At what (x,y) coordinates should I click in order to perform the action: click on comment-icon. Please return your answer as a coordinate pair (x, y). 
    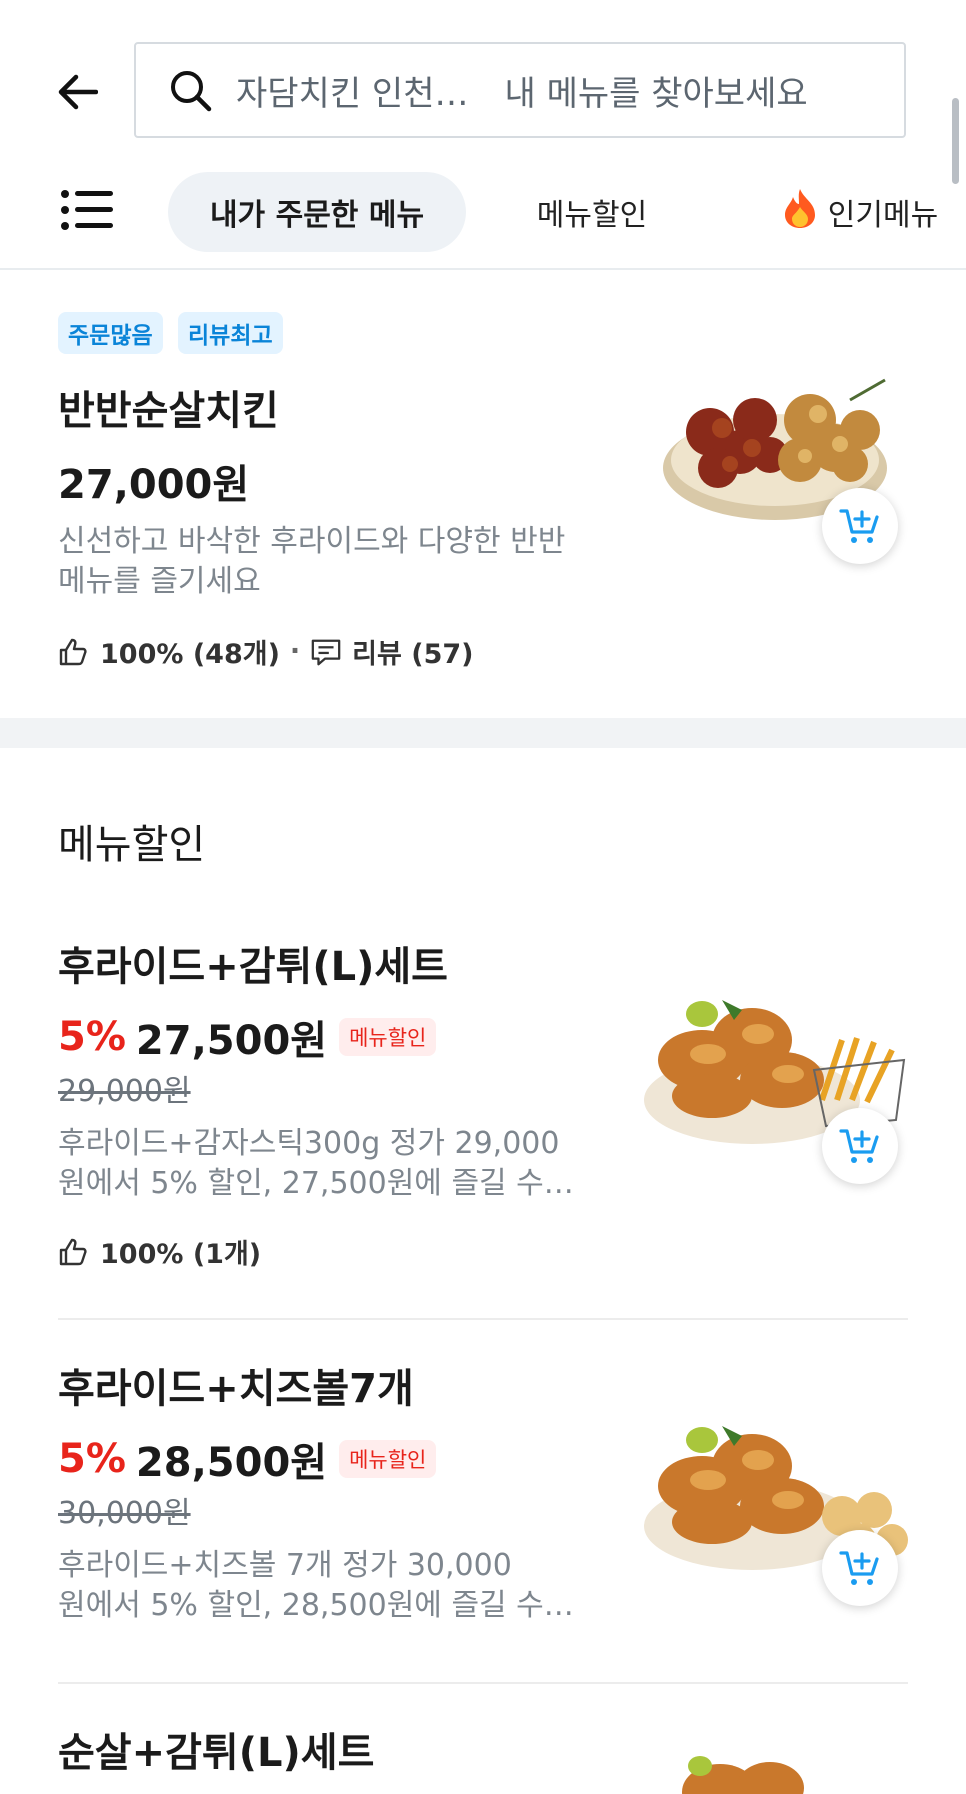
    Looking at the image, I should click on (326, 652).